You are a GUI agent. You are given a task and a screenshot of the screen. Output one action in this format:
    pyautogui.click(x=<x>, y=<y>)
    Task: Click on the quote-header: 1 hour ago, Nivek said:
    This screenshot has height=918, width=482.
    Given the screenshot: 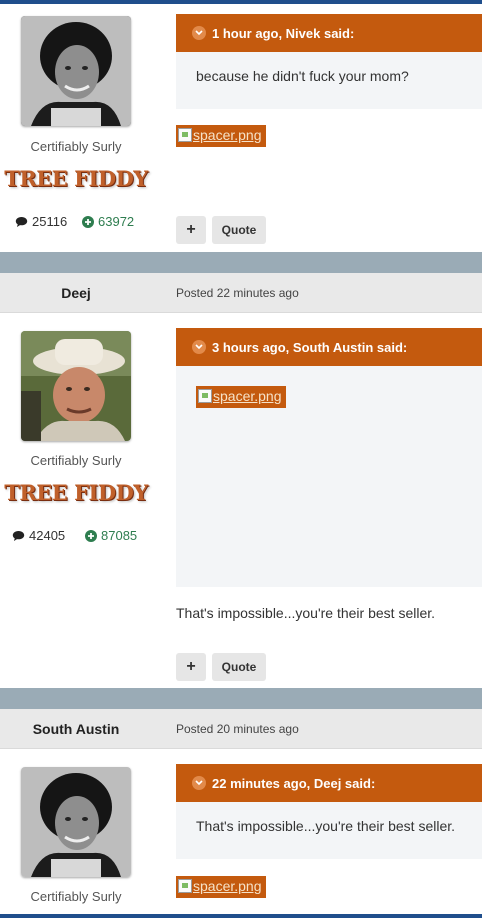 What is the action you would take?
    pyautogui.click(x=329, y=33)
    